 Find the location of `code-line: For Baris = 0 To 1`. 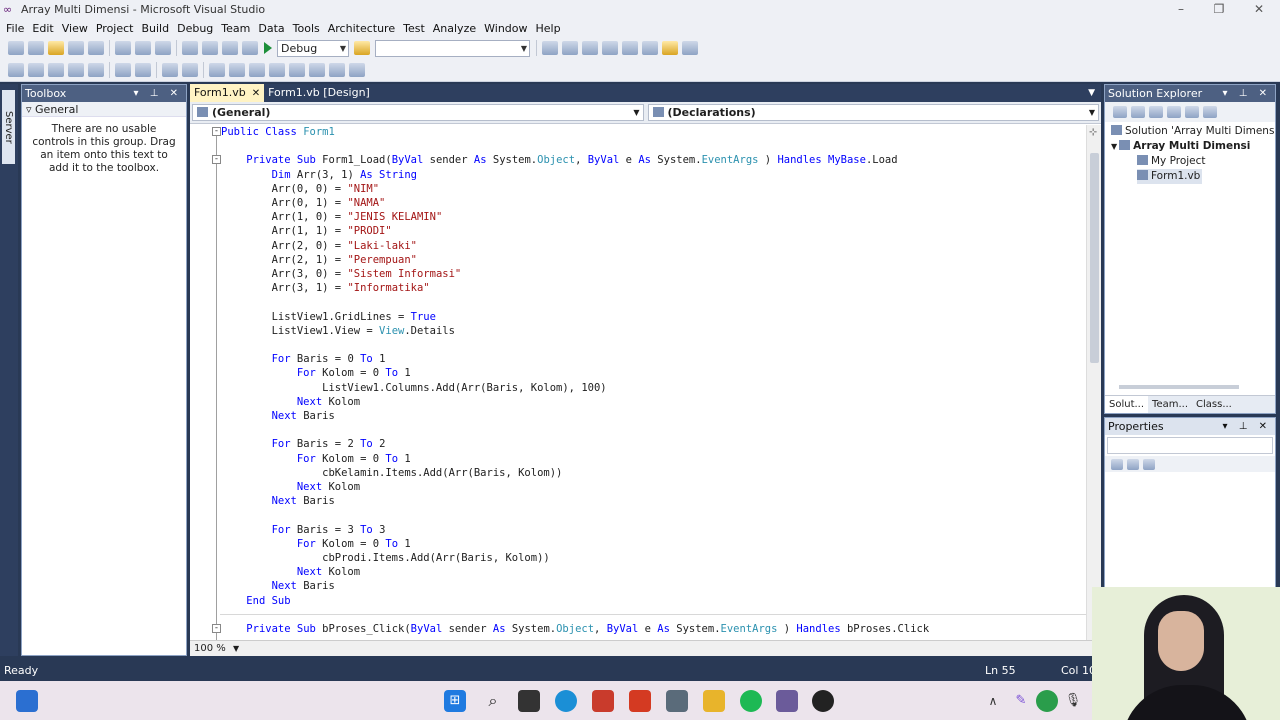

code-line: For Baris = 0 To 1 is located at coordinates (303, 359).